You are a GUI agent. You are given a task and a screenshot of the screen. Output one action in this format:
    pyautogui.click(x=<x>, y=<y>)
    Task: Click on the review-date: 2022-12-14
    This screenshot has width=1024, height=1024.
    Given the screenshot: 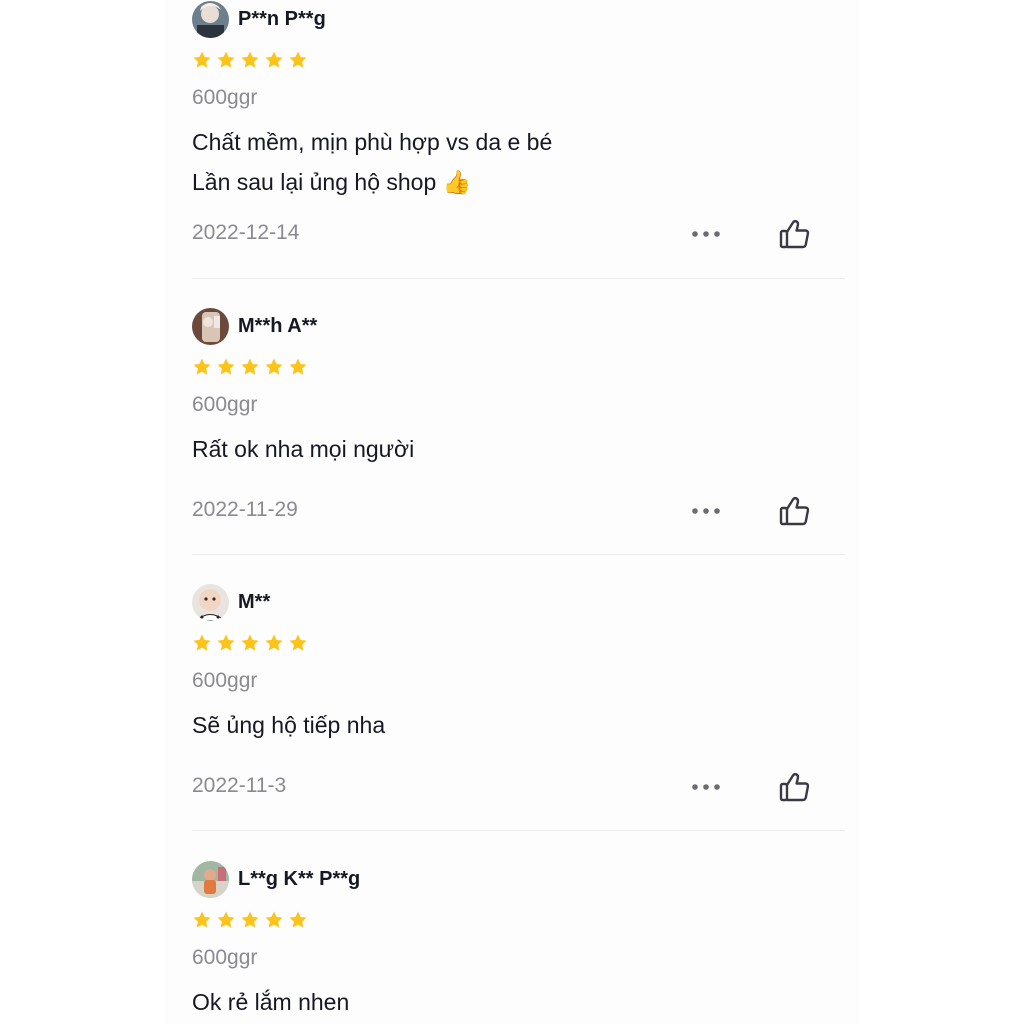 What is the action you would take?
    pyautogui.click(x=246, y=232)
    